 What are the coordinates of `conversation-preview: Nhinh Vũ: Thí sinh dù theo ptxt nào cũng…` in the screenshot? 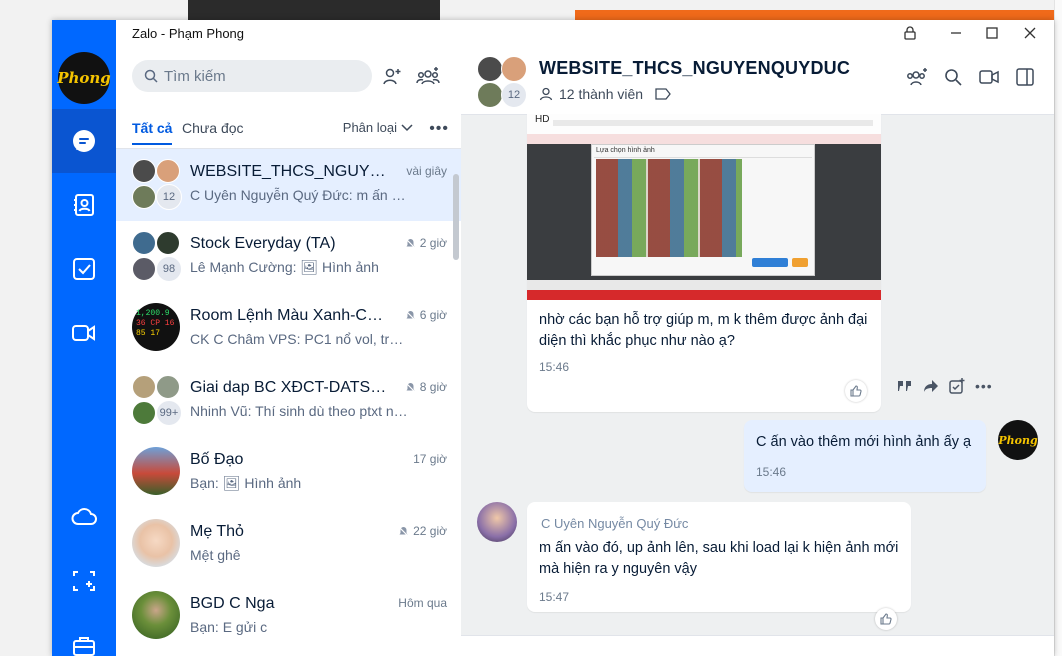 It's located at (301, 411).